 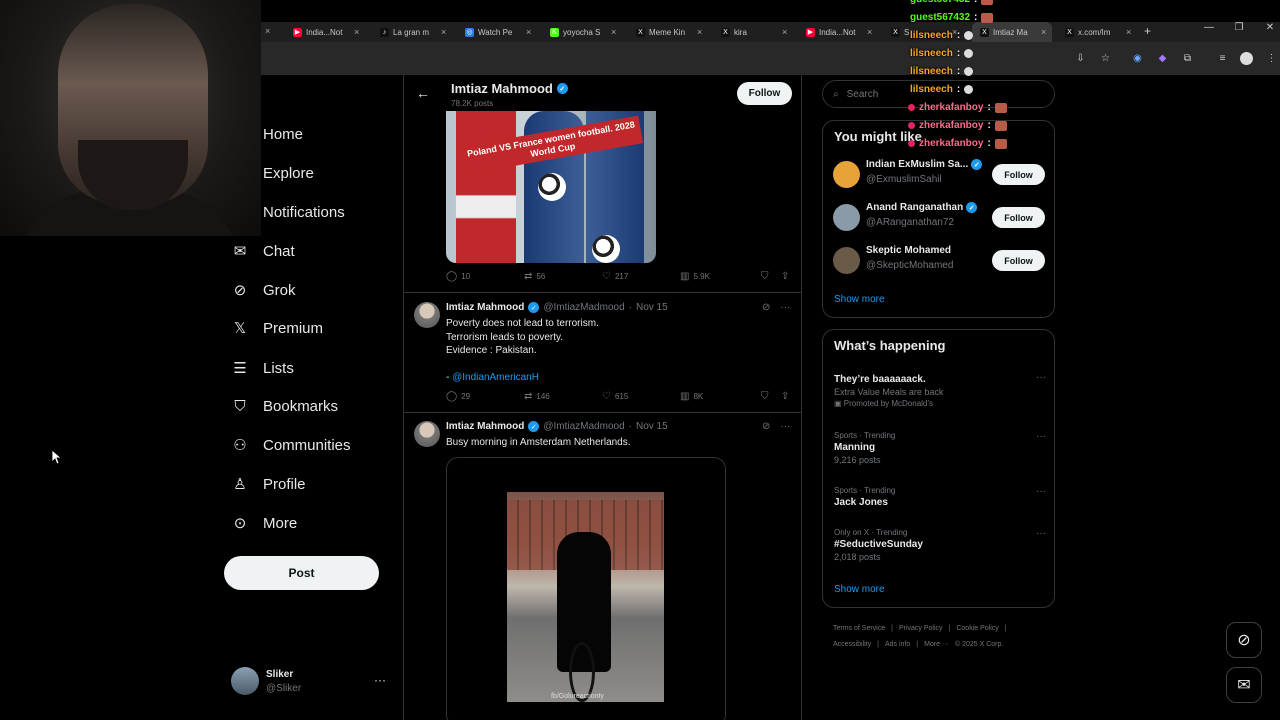 I want to click on reading-list-icon: ≡, so click(x=1222, y=58).